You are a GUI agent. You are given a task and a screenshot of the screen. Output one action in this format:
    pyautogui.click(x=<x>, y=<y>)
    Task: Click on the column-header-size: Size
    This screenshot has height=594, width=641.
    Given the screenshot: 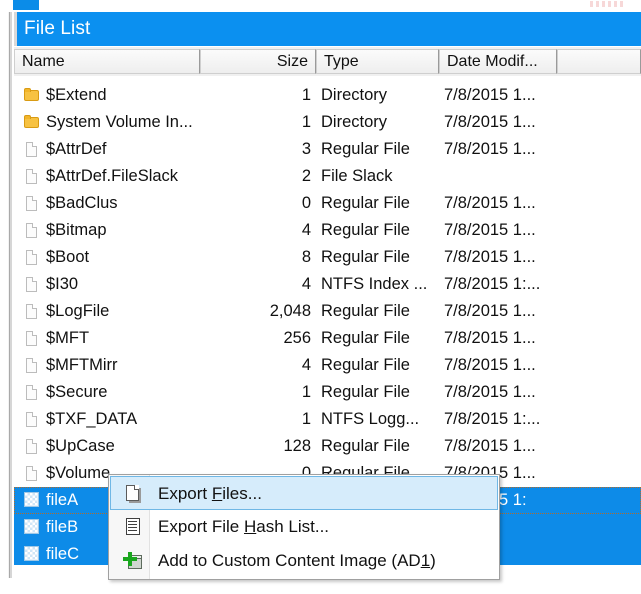 What is the action you would take?
    pyautogui.click(x=258, y=61)
    